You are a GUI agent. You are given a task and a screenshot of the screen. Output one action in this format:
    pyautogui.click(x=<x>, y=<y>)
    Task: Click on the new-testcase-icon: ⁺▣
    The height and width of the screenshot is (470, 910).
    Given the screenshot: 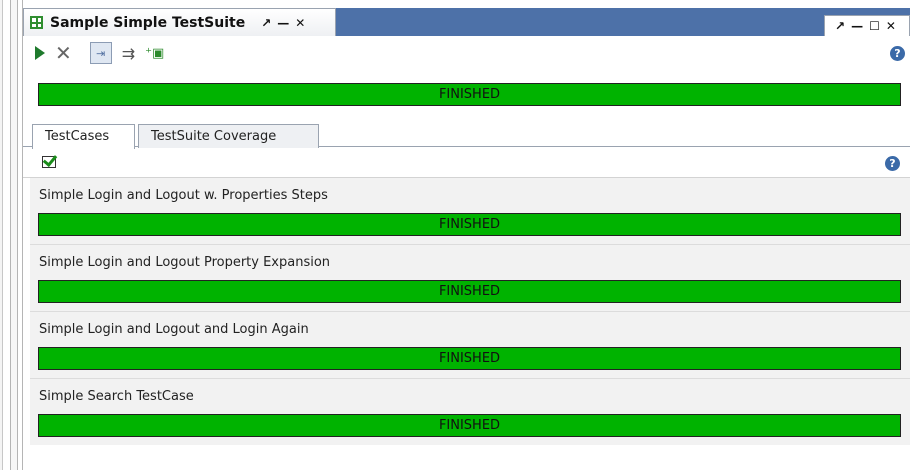 What is the action you would take?
    pyautogui.click(x=155, y=53)
    